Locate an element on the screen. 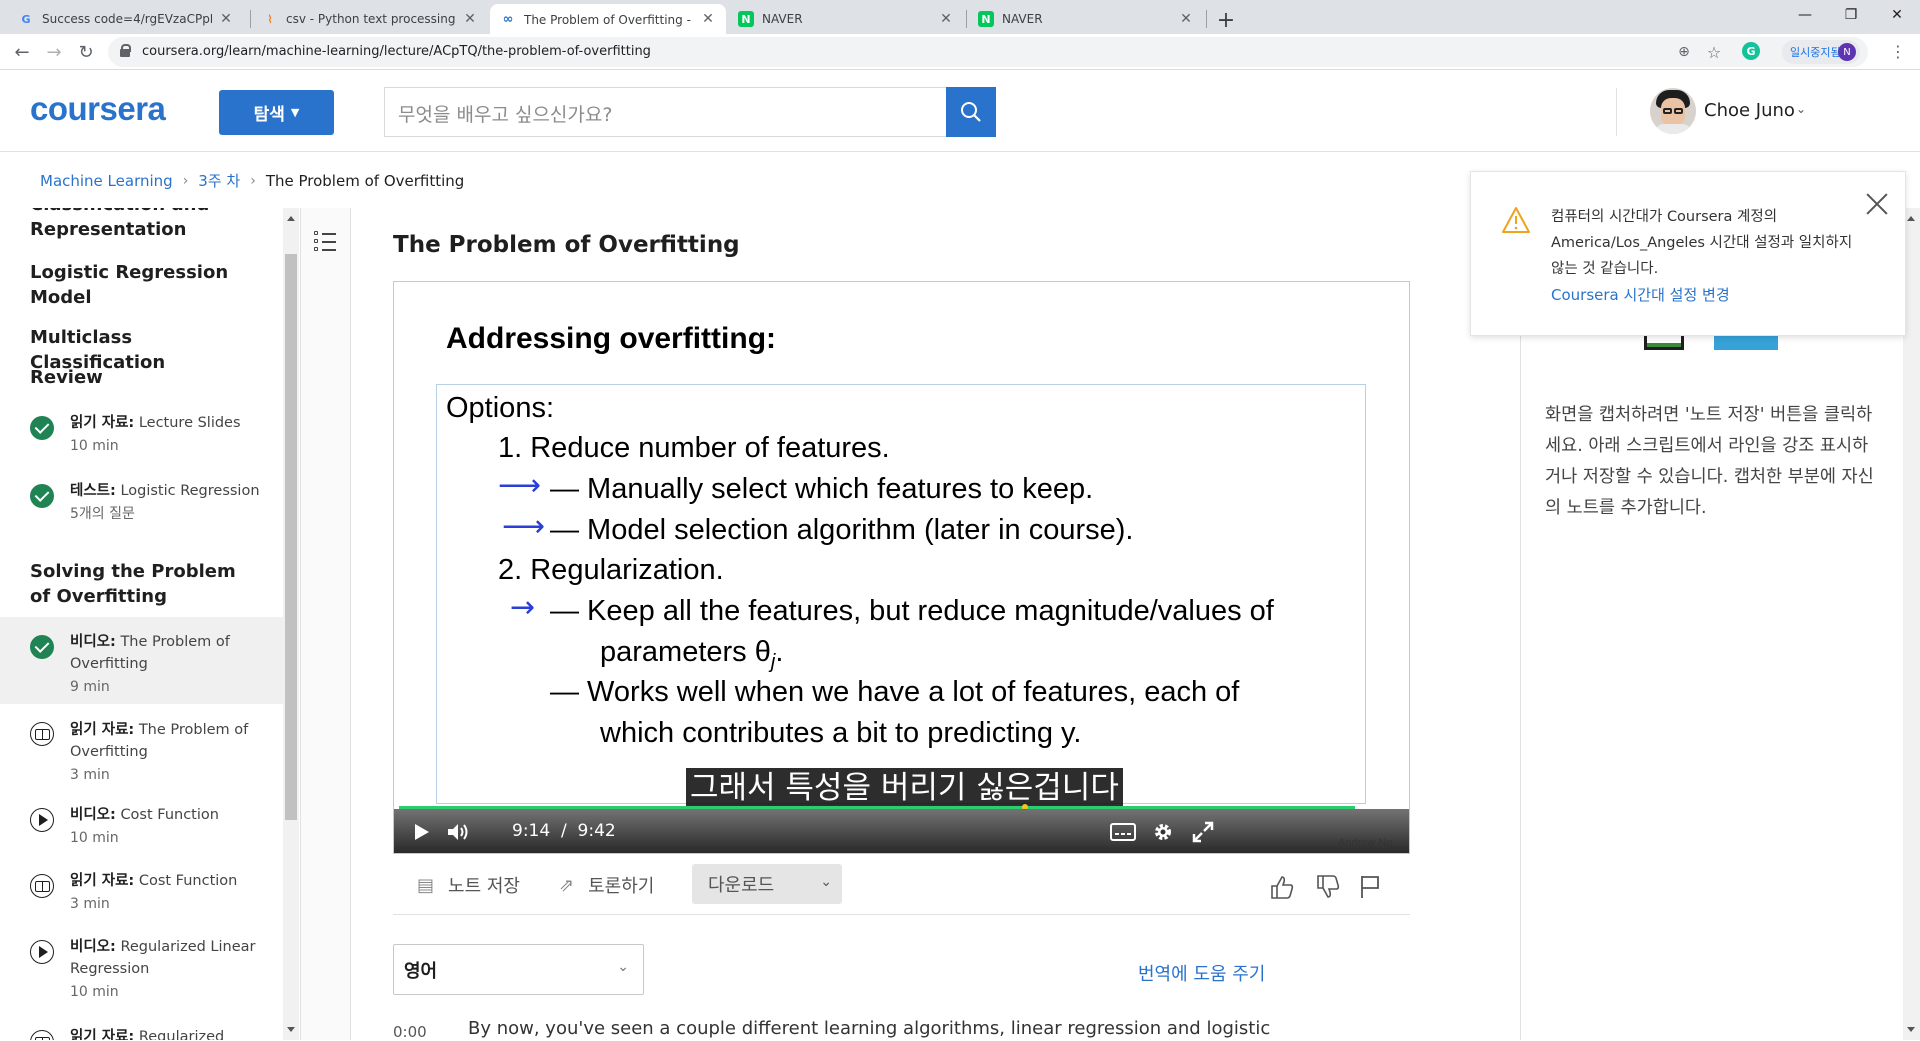 This screenshot has height=1041, width=1920. breadcrumb-week-link: 3주 차 is located at coordinates (219, 180).